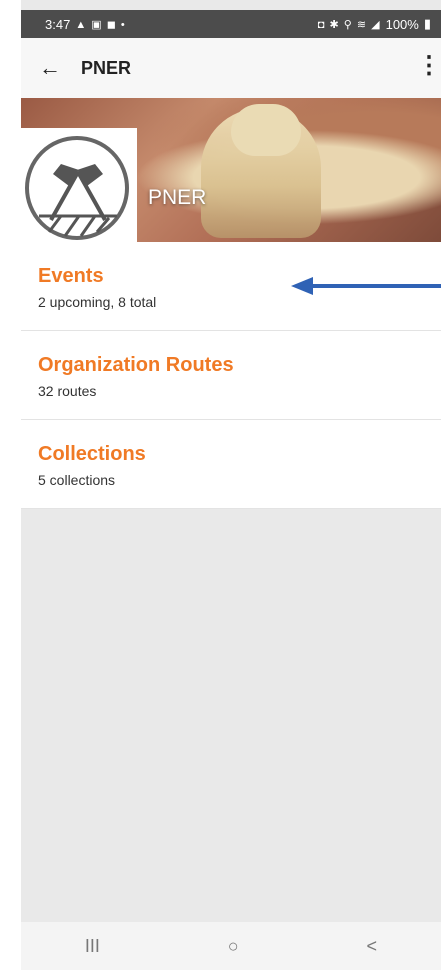 This screenshot has width=441, height=970. Describe the element at coordinates (231, 68) in the screenshot. I see `app-bar: ← PNER ⋮` at that location.